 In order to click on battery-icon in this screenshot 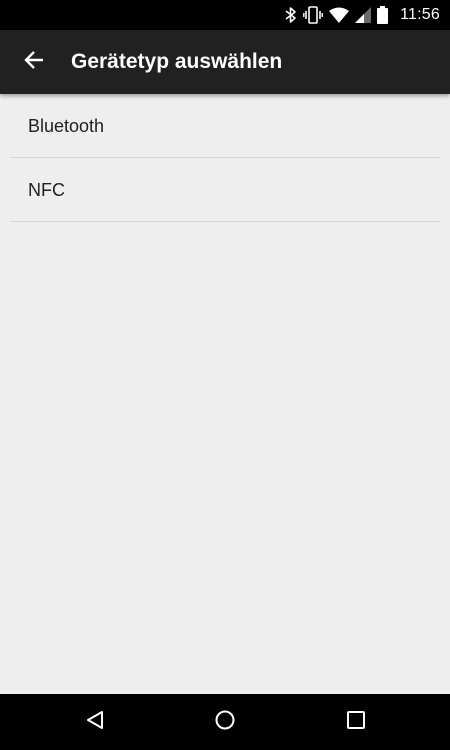, I will do `click(383, 15)`.